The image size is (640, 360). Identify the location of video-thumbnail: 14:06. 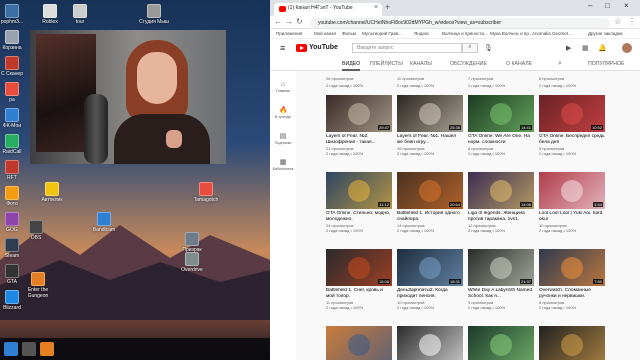
(501, 190).